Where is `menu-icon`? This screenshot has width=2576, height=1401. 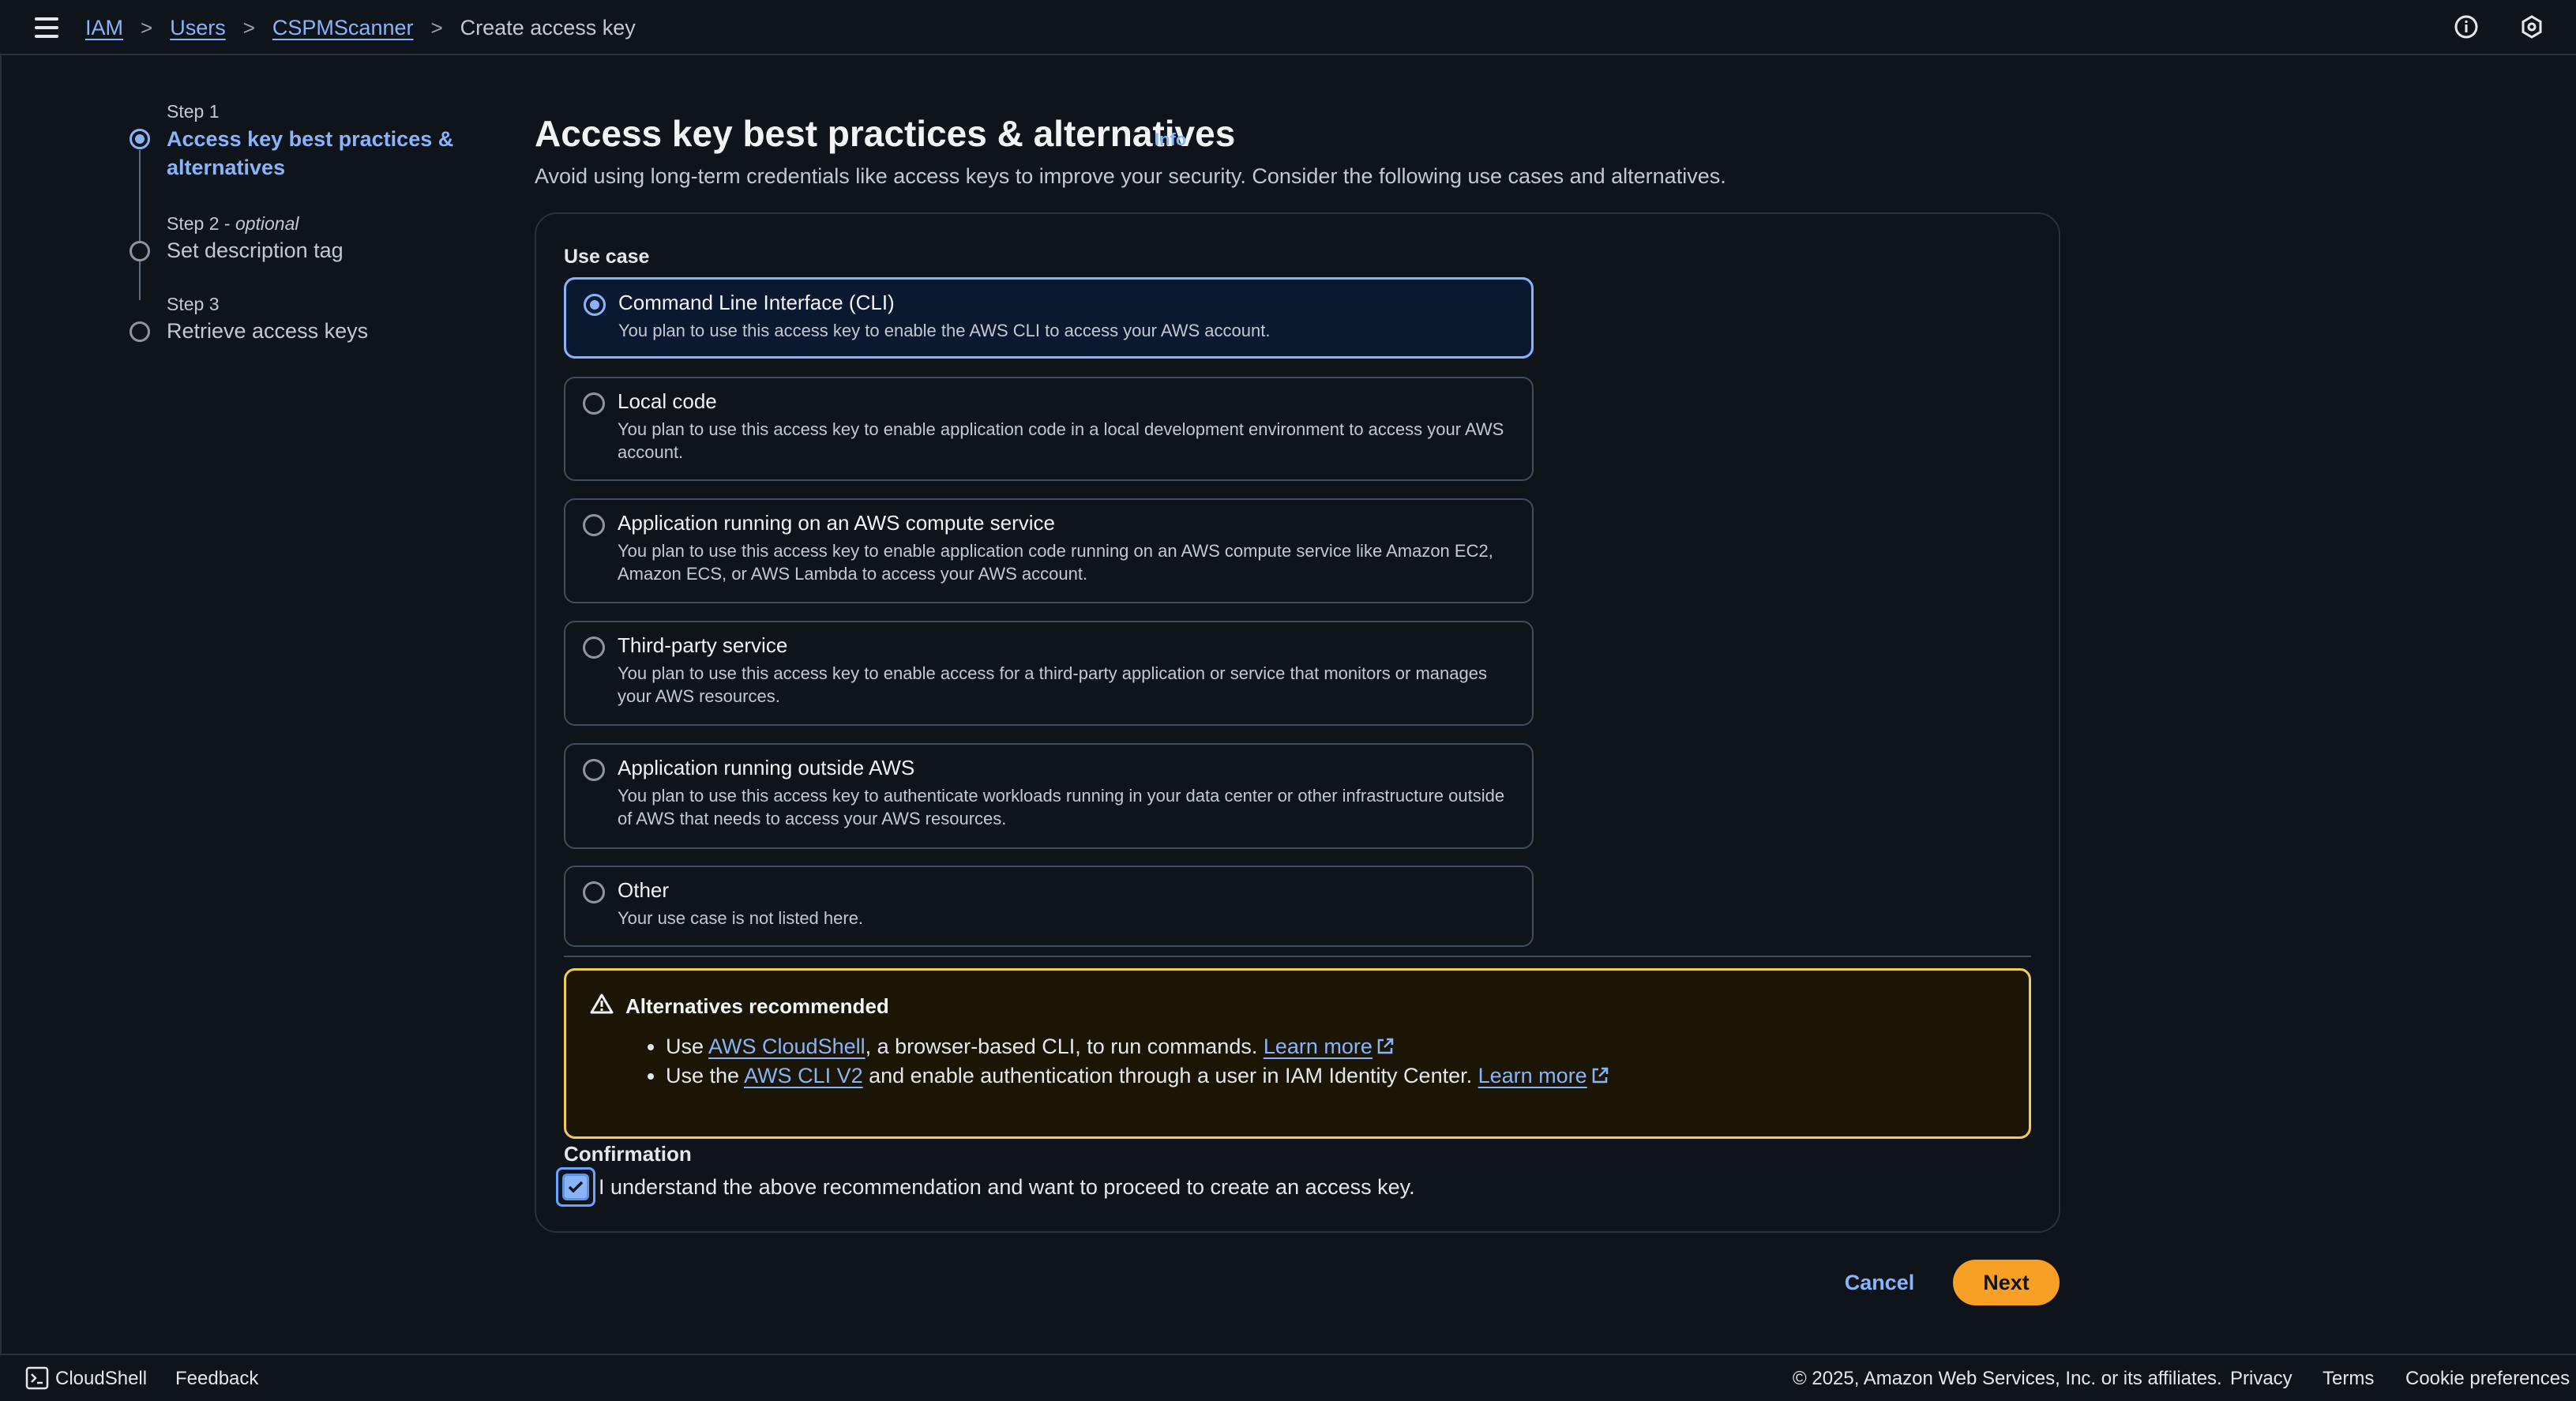
menu-icon is located at coordinates (46, 27).